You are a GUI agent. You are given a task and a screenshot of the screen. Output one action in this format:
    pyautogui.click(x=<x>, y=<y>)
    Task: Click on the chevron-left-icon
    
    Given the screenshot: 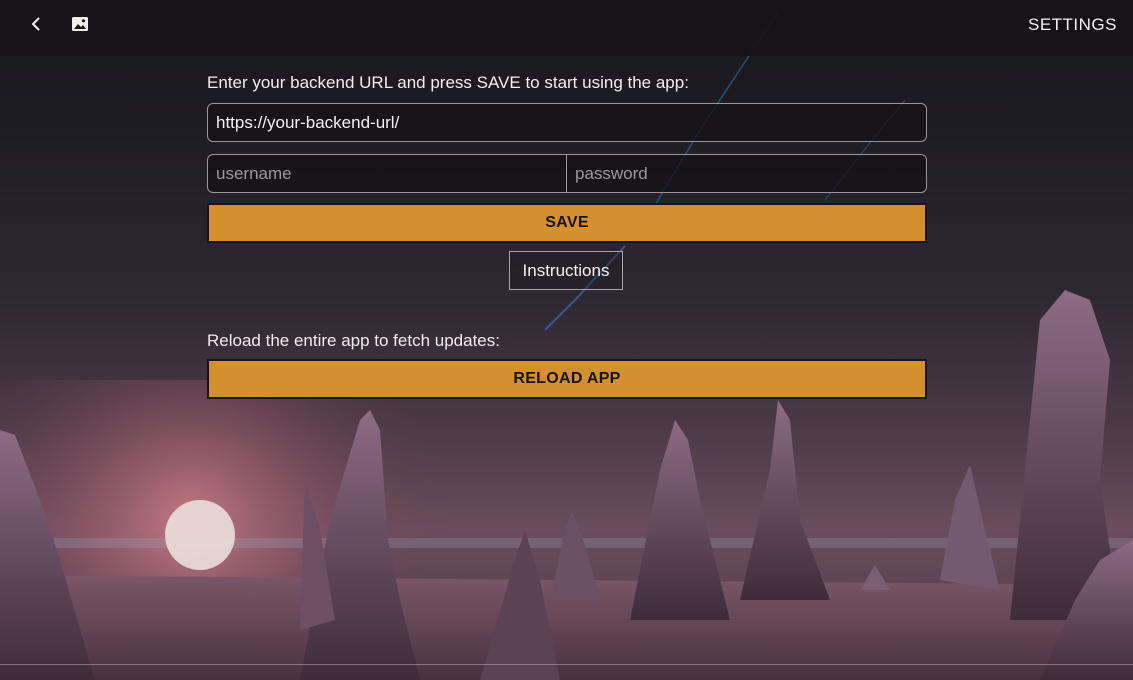 What is the action you would take?
    pyautogui.click(x=36, y=24)
    